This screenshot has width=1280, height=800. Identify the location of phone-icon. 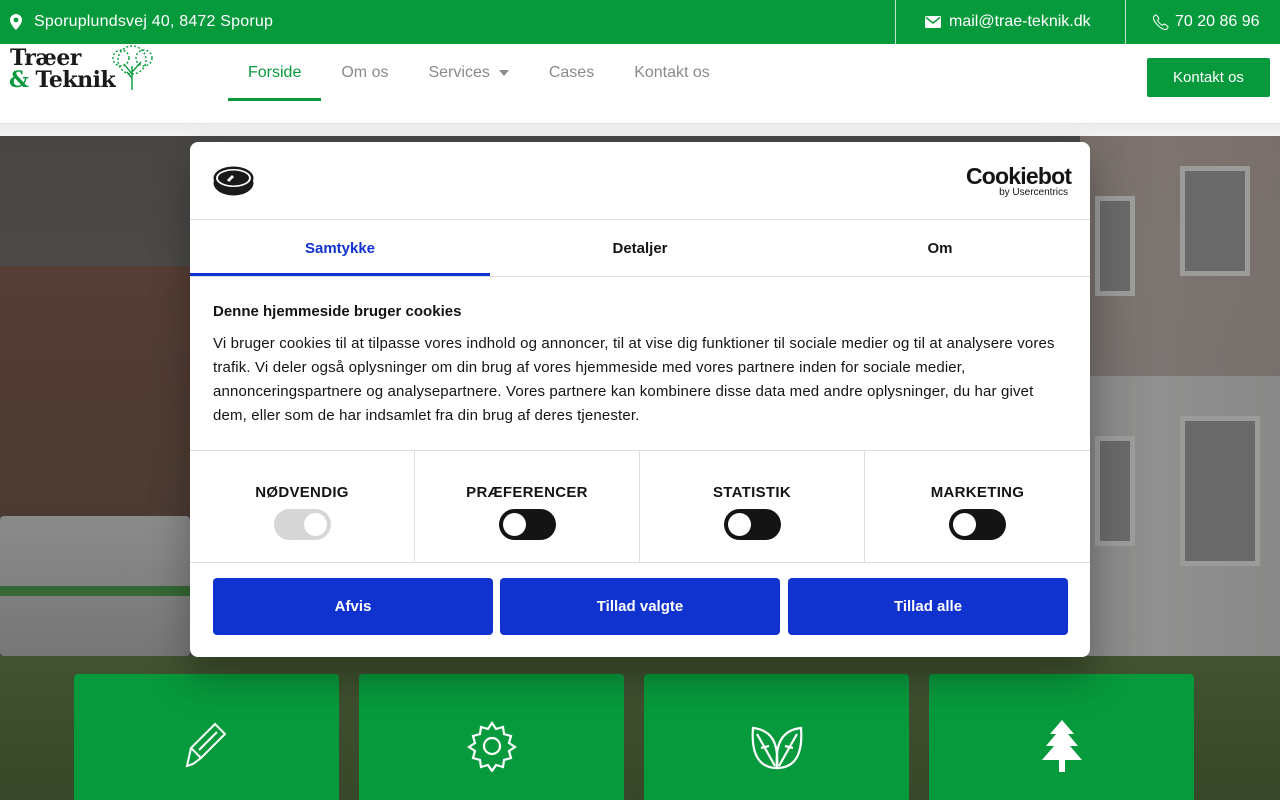
(1161, 22).